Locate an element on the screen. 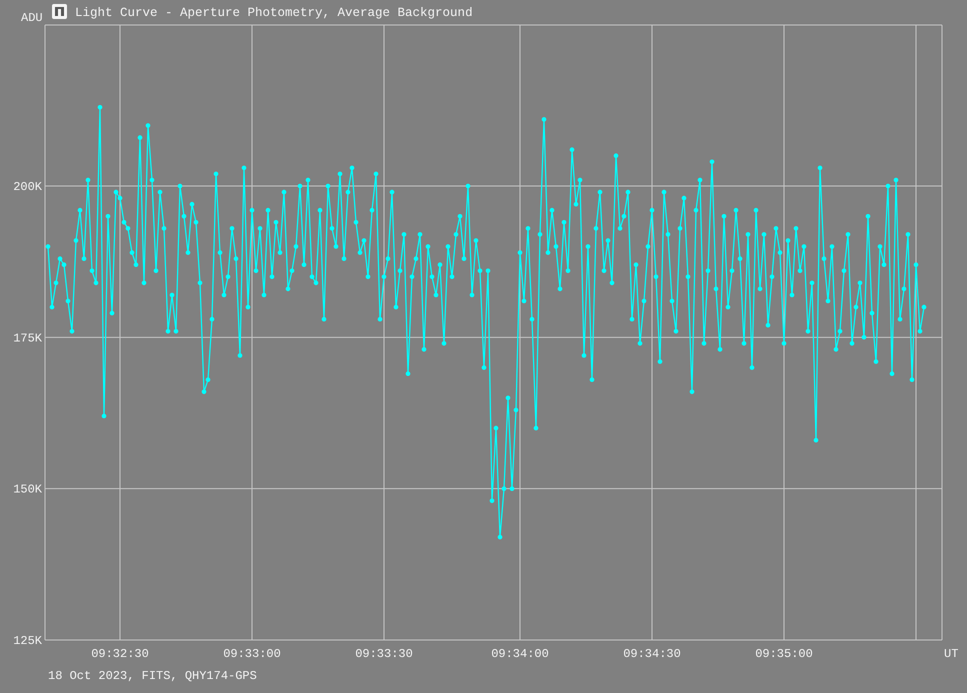 The width and height of the screenshot is (967, 693). x-axis-label: UT is located at coordinates (951, 654).